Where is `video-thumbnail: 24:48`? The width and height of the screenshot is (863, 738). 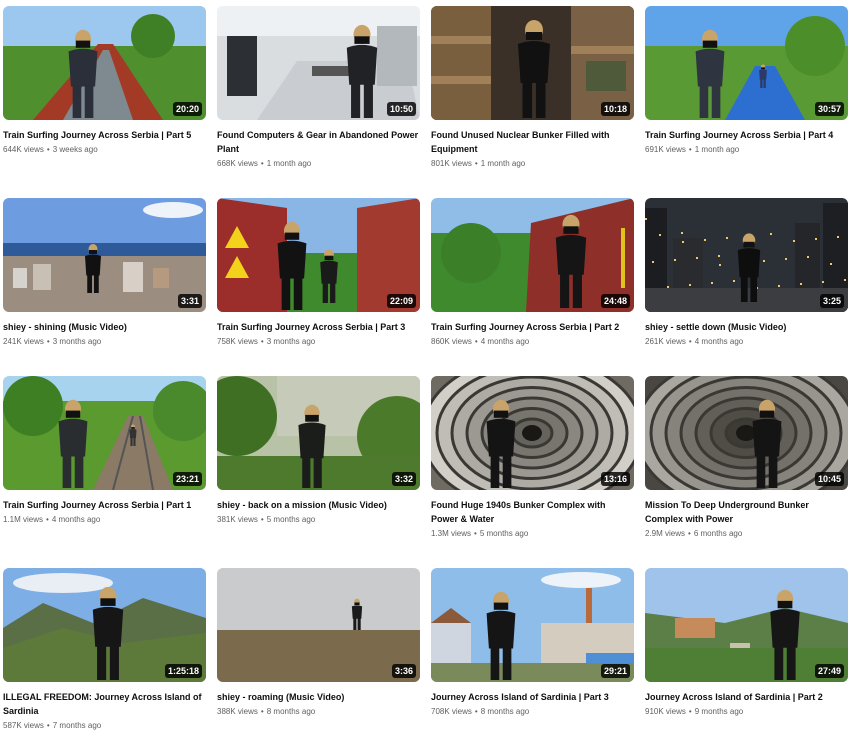
video-thumbnail: 24:48 is located at coordinates (532, 255).